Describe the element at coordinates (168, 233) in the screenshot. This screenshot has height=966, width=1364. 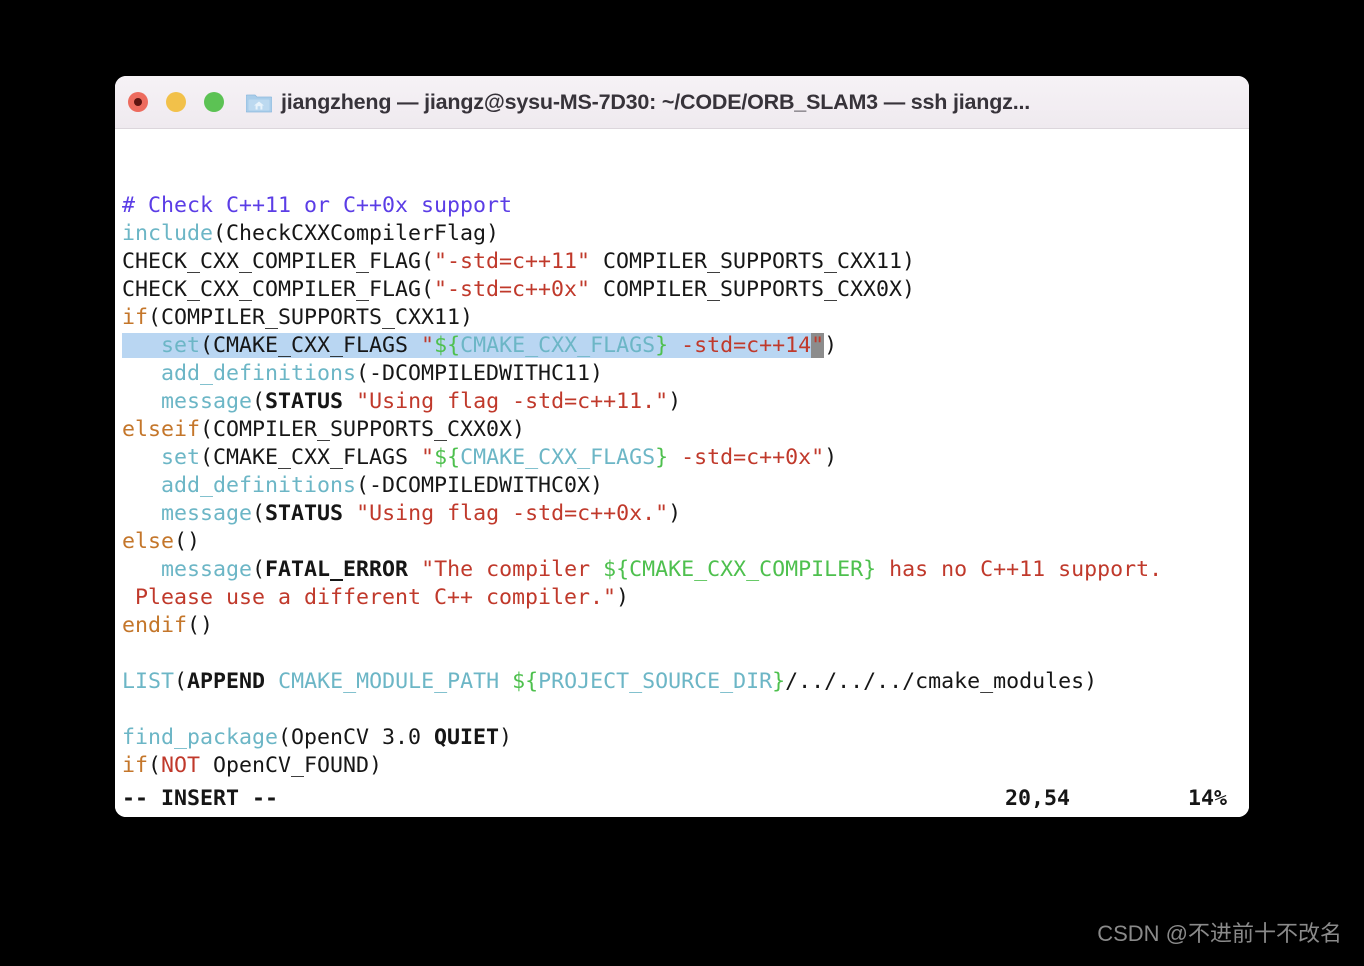
I see `code-token: include` at that location.